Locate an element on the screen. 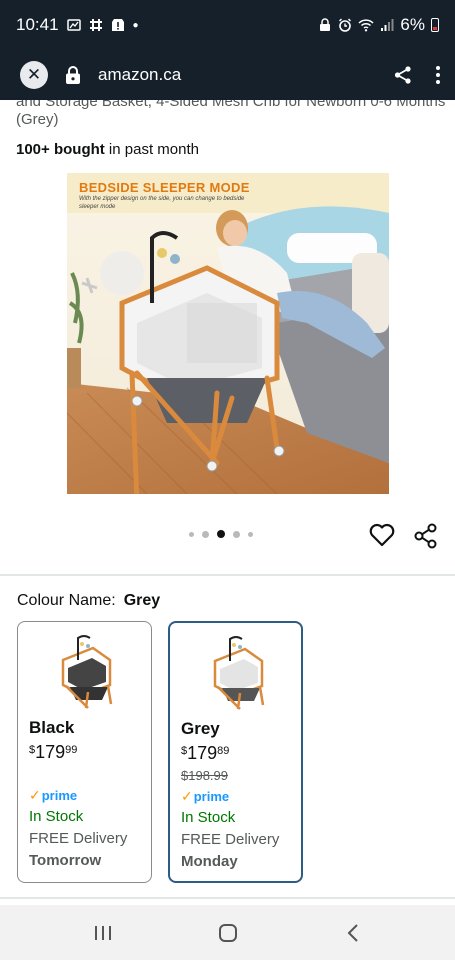 Image resolution: width=455 pixels, height=960 pixels. lock-status-icon is located at coordinates (325, 24).